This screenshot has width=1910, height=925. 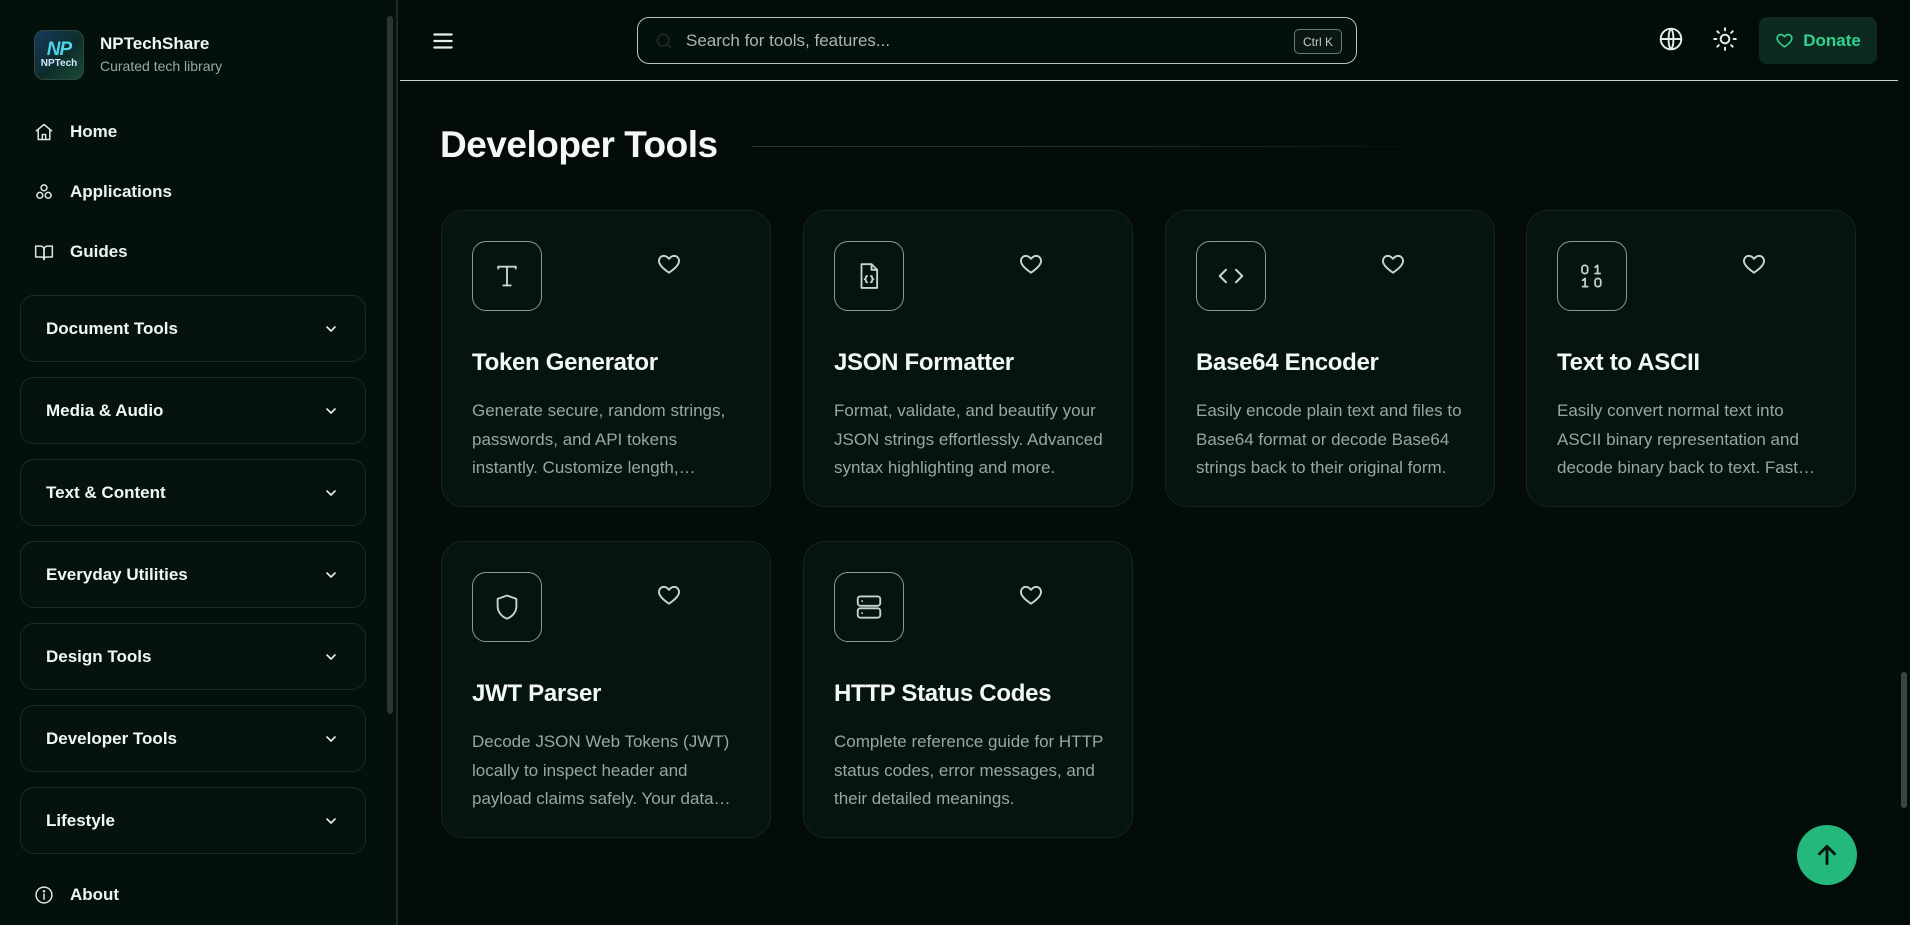 What do you see at coordinates (44, 191) in the screenshot?
I see `apps-icon` at bounding box center [44, 191].